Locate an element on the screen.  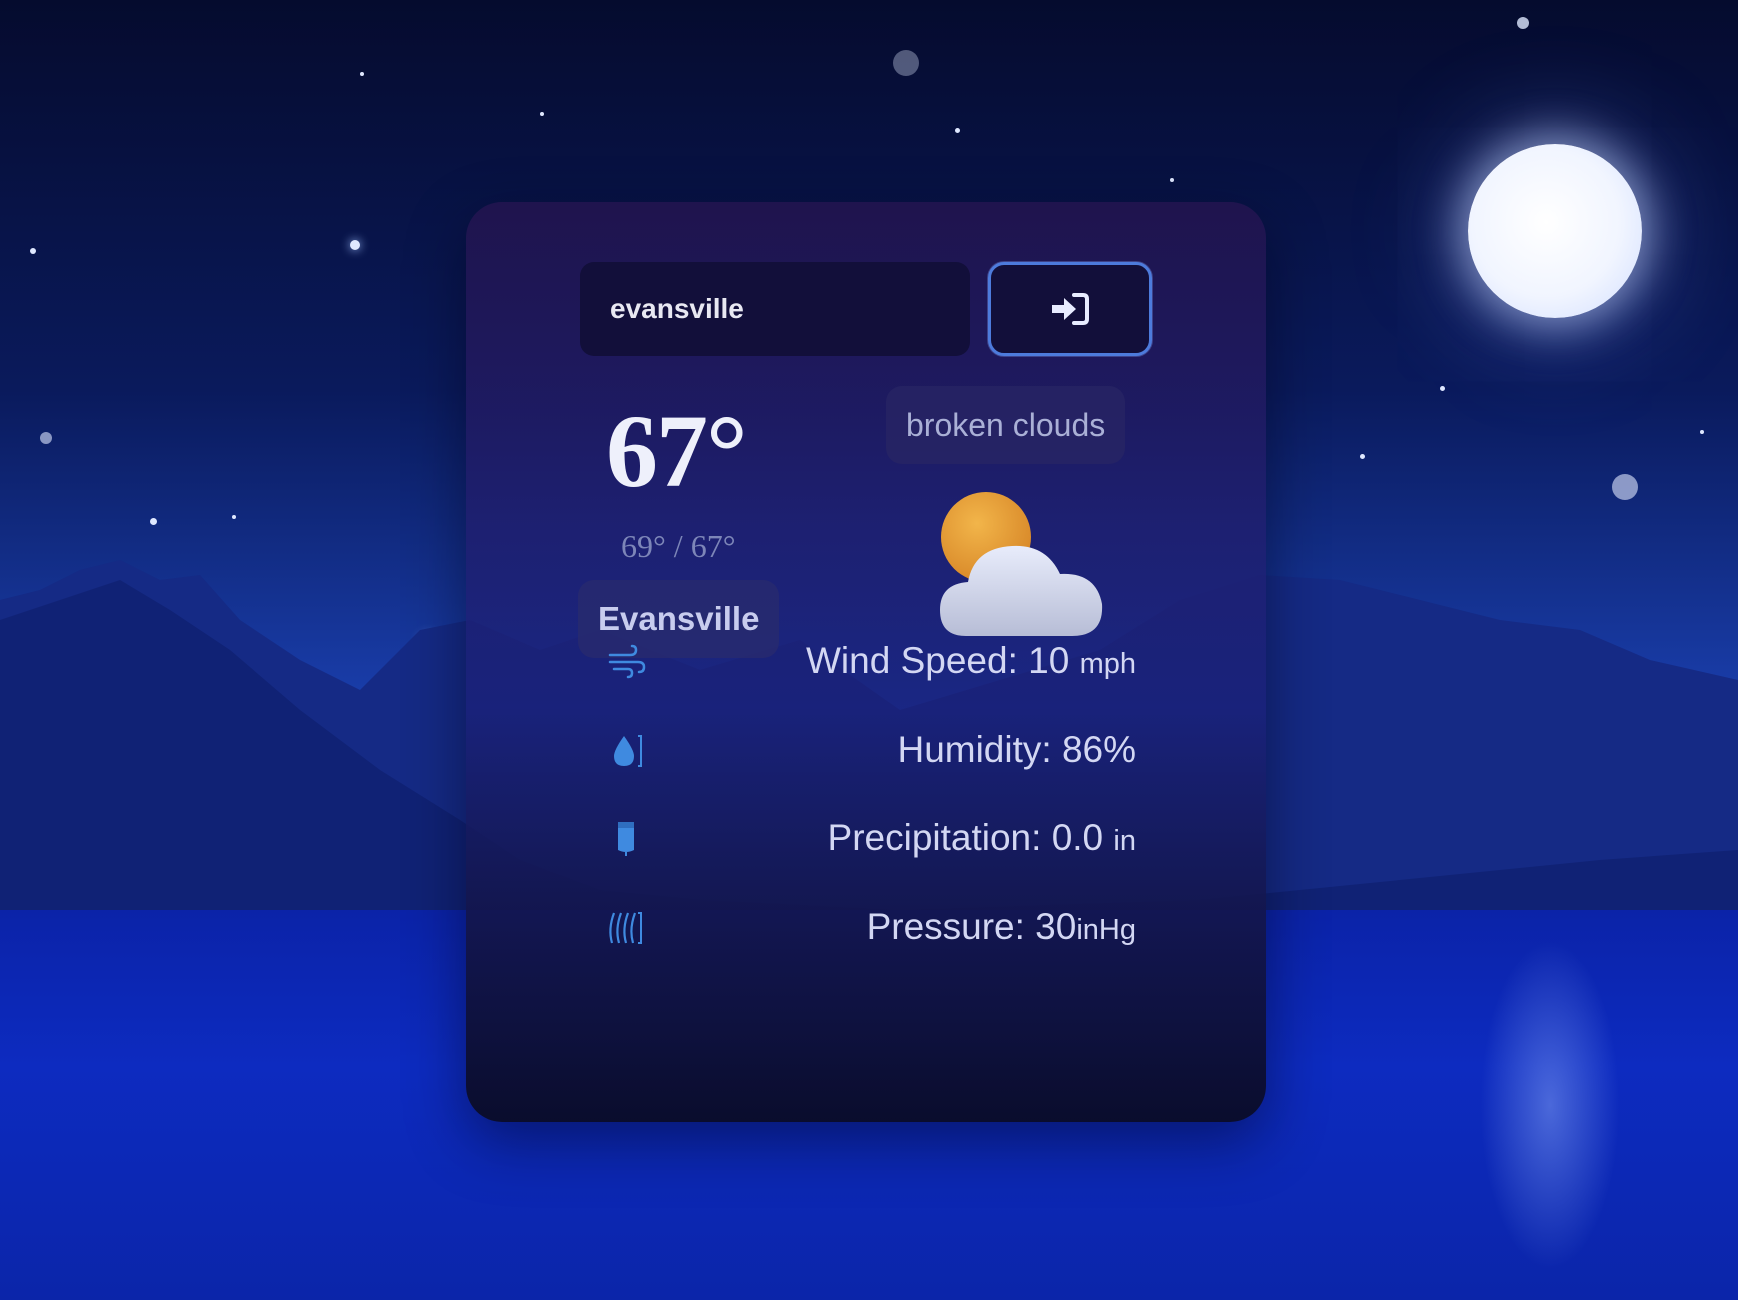
wind-speed-row: Wind Speed: 10 mph is located at coordinates (871, 661).